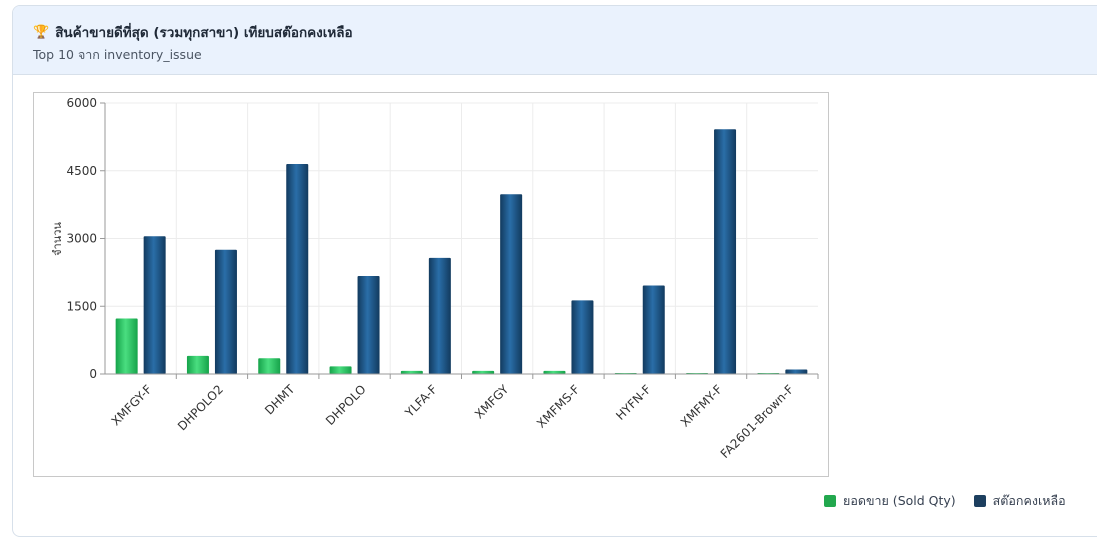  Describe the element at coordinates (1029, 500) in the screenshot. I see `legend-label-stock: สต๊อกคงเหลือ` at that location.